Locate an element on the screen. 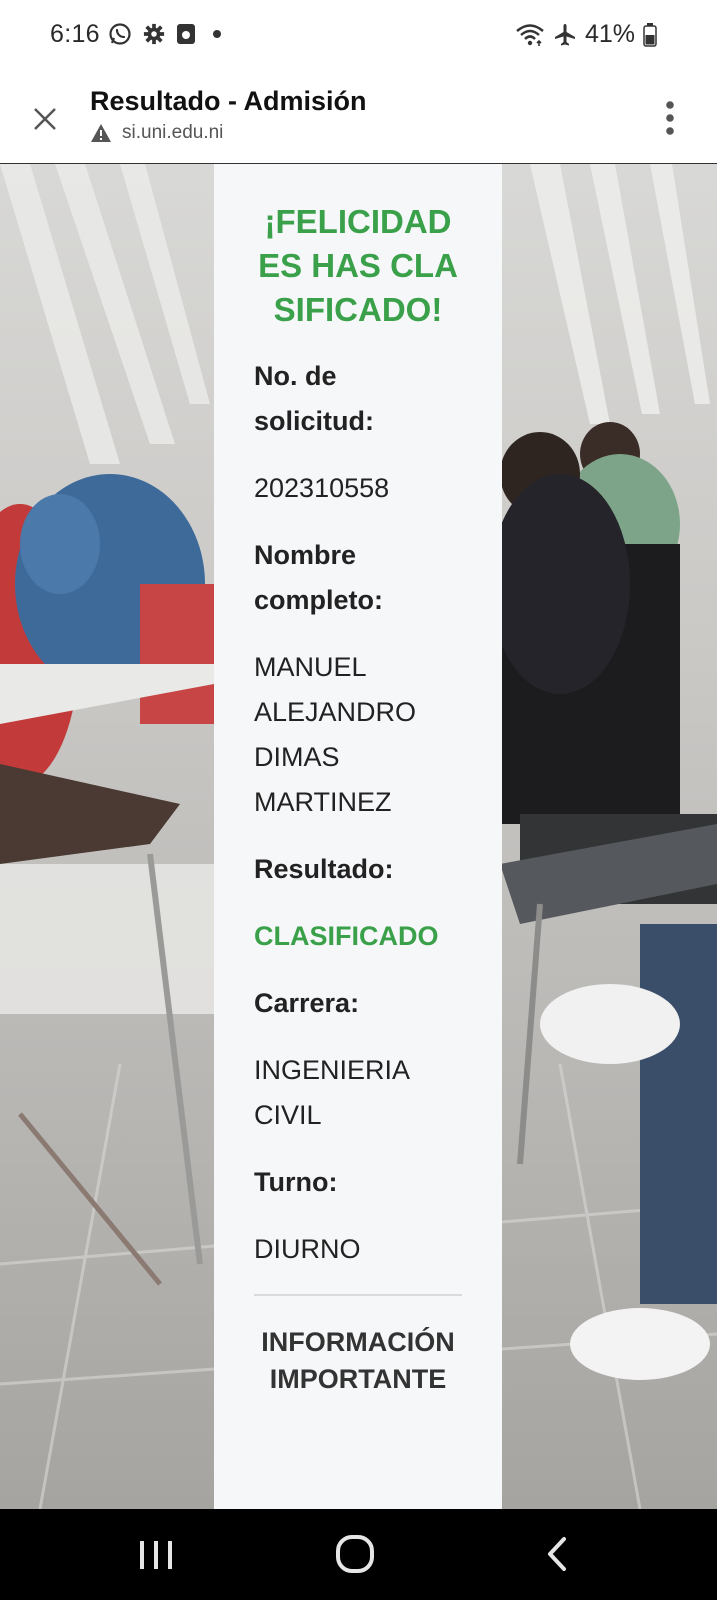 The width and height of the screenshot is (717, 1600). whatsapp-icon is located at coordinates (120, 34).